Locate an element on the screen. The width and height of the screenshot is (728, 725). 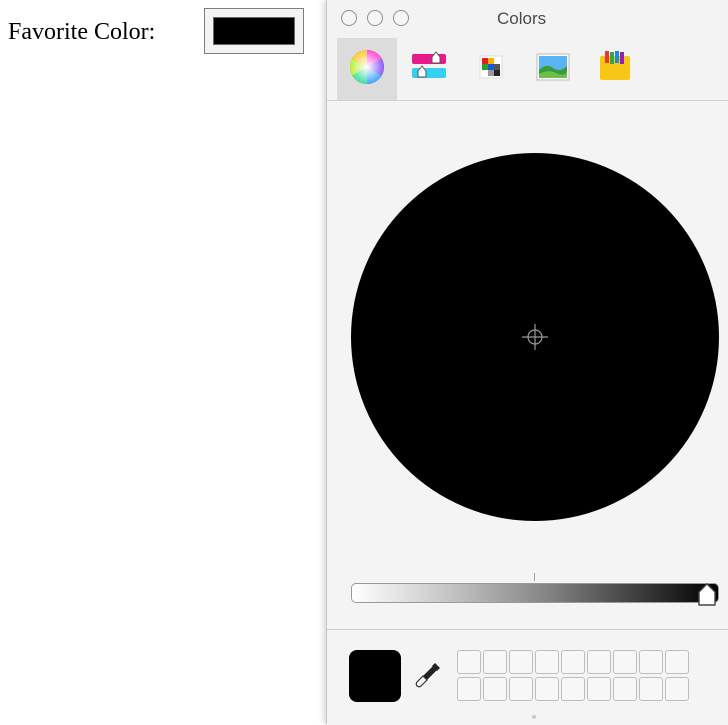
crosshair-icon is located at coordinates (535, 337).